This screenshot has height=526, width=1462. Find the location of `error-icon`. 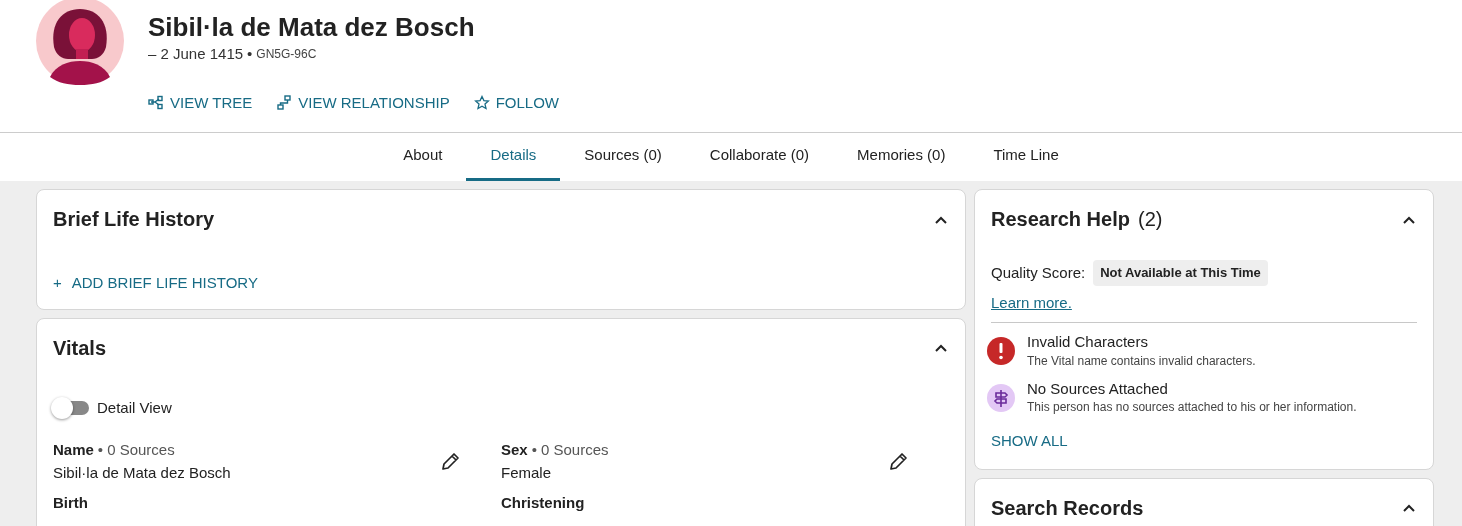

error-icon is located at coordinates (1001, 351).